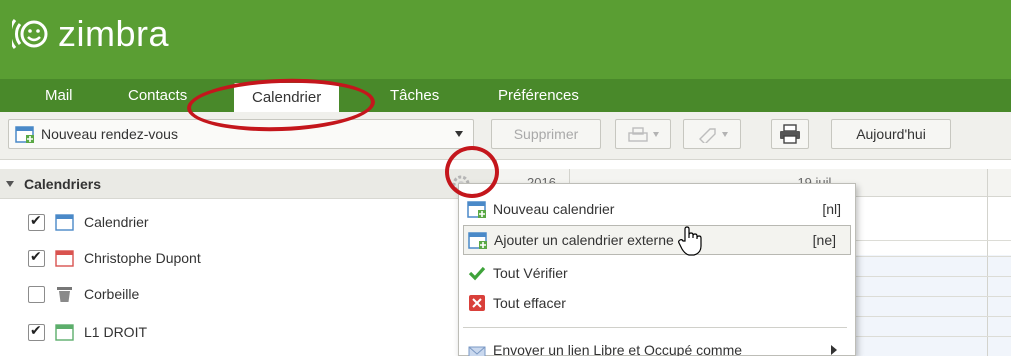 This screenshot has width=1011, height=356. I want to click on add-external-calendar-icon, so click(478, 240).